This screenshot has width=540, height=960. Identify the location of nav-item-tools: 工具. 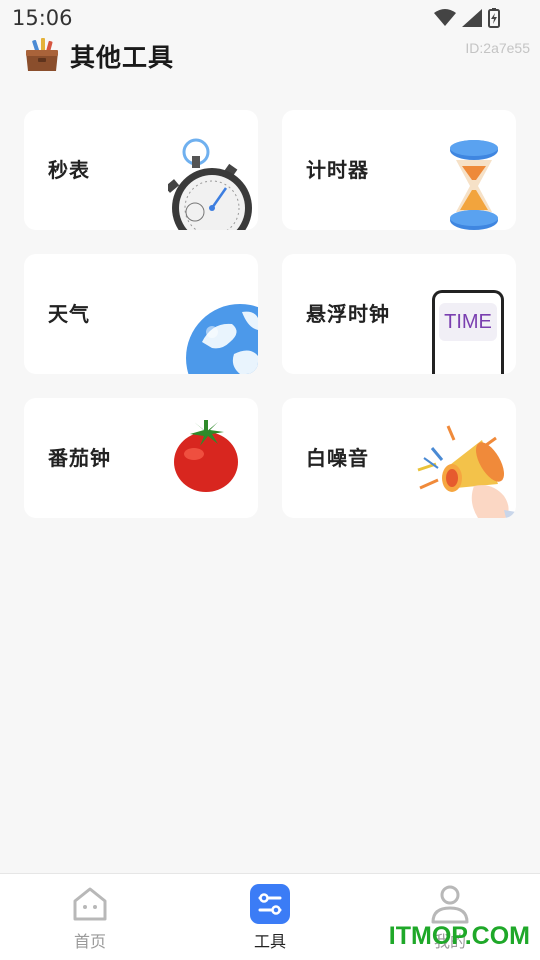
(270, 917).